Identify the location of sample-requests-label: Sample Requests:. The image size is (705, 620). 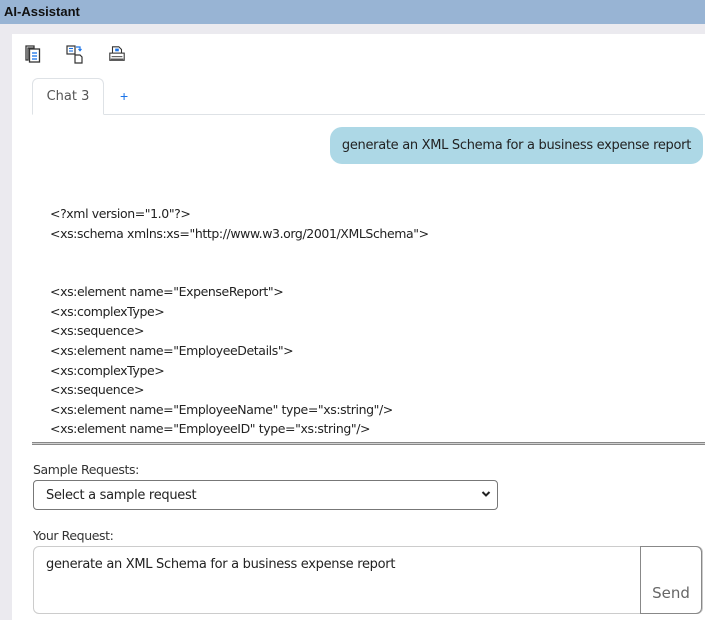
(86, 469).